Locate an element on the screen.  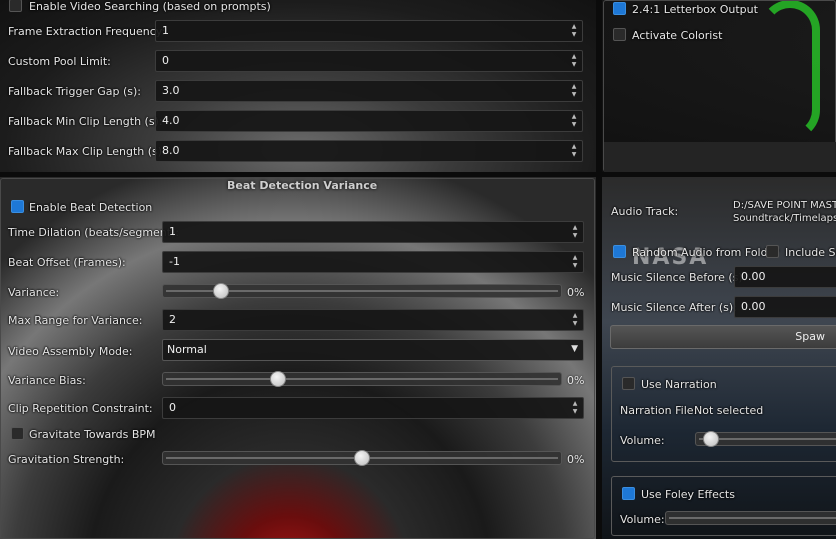
max-range-for-variance-spinbox: 2 ▲ ▼ is located at coordinates (373, 320).